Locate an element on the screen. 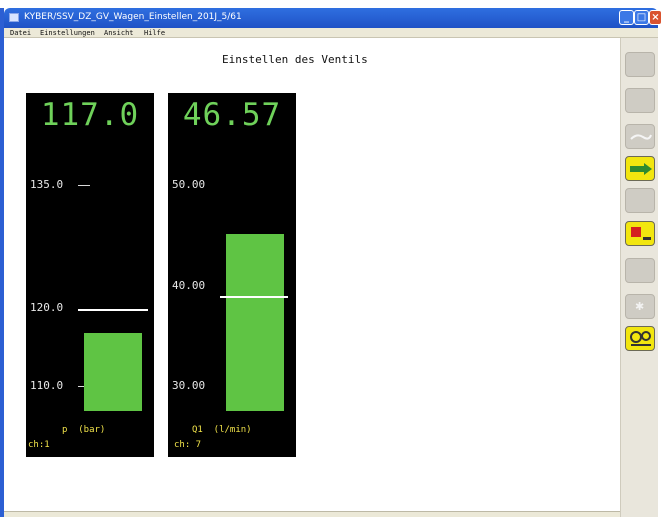  wave-icon is located at coordinates (641, 138).